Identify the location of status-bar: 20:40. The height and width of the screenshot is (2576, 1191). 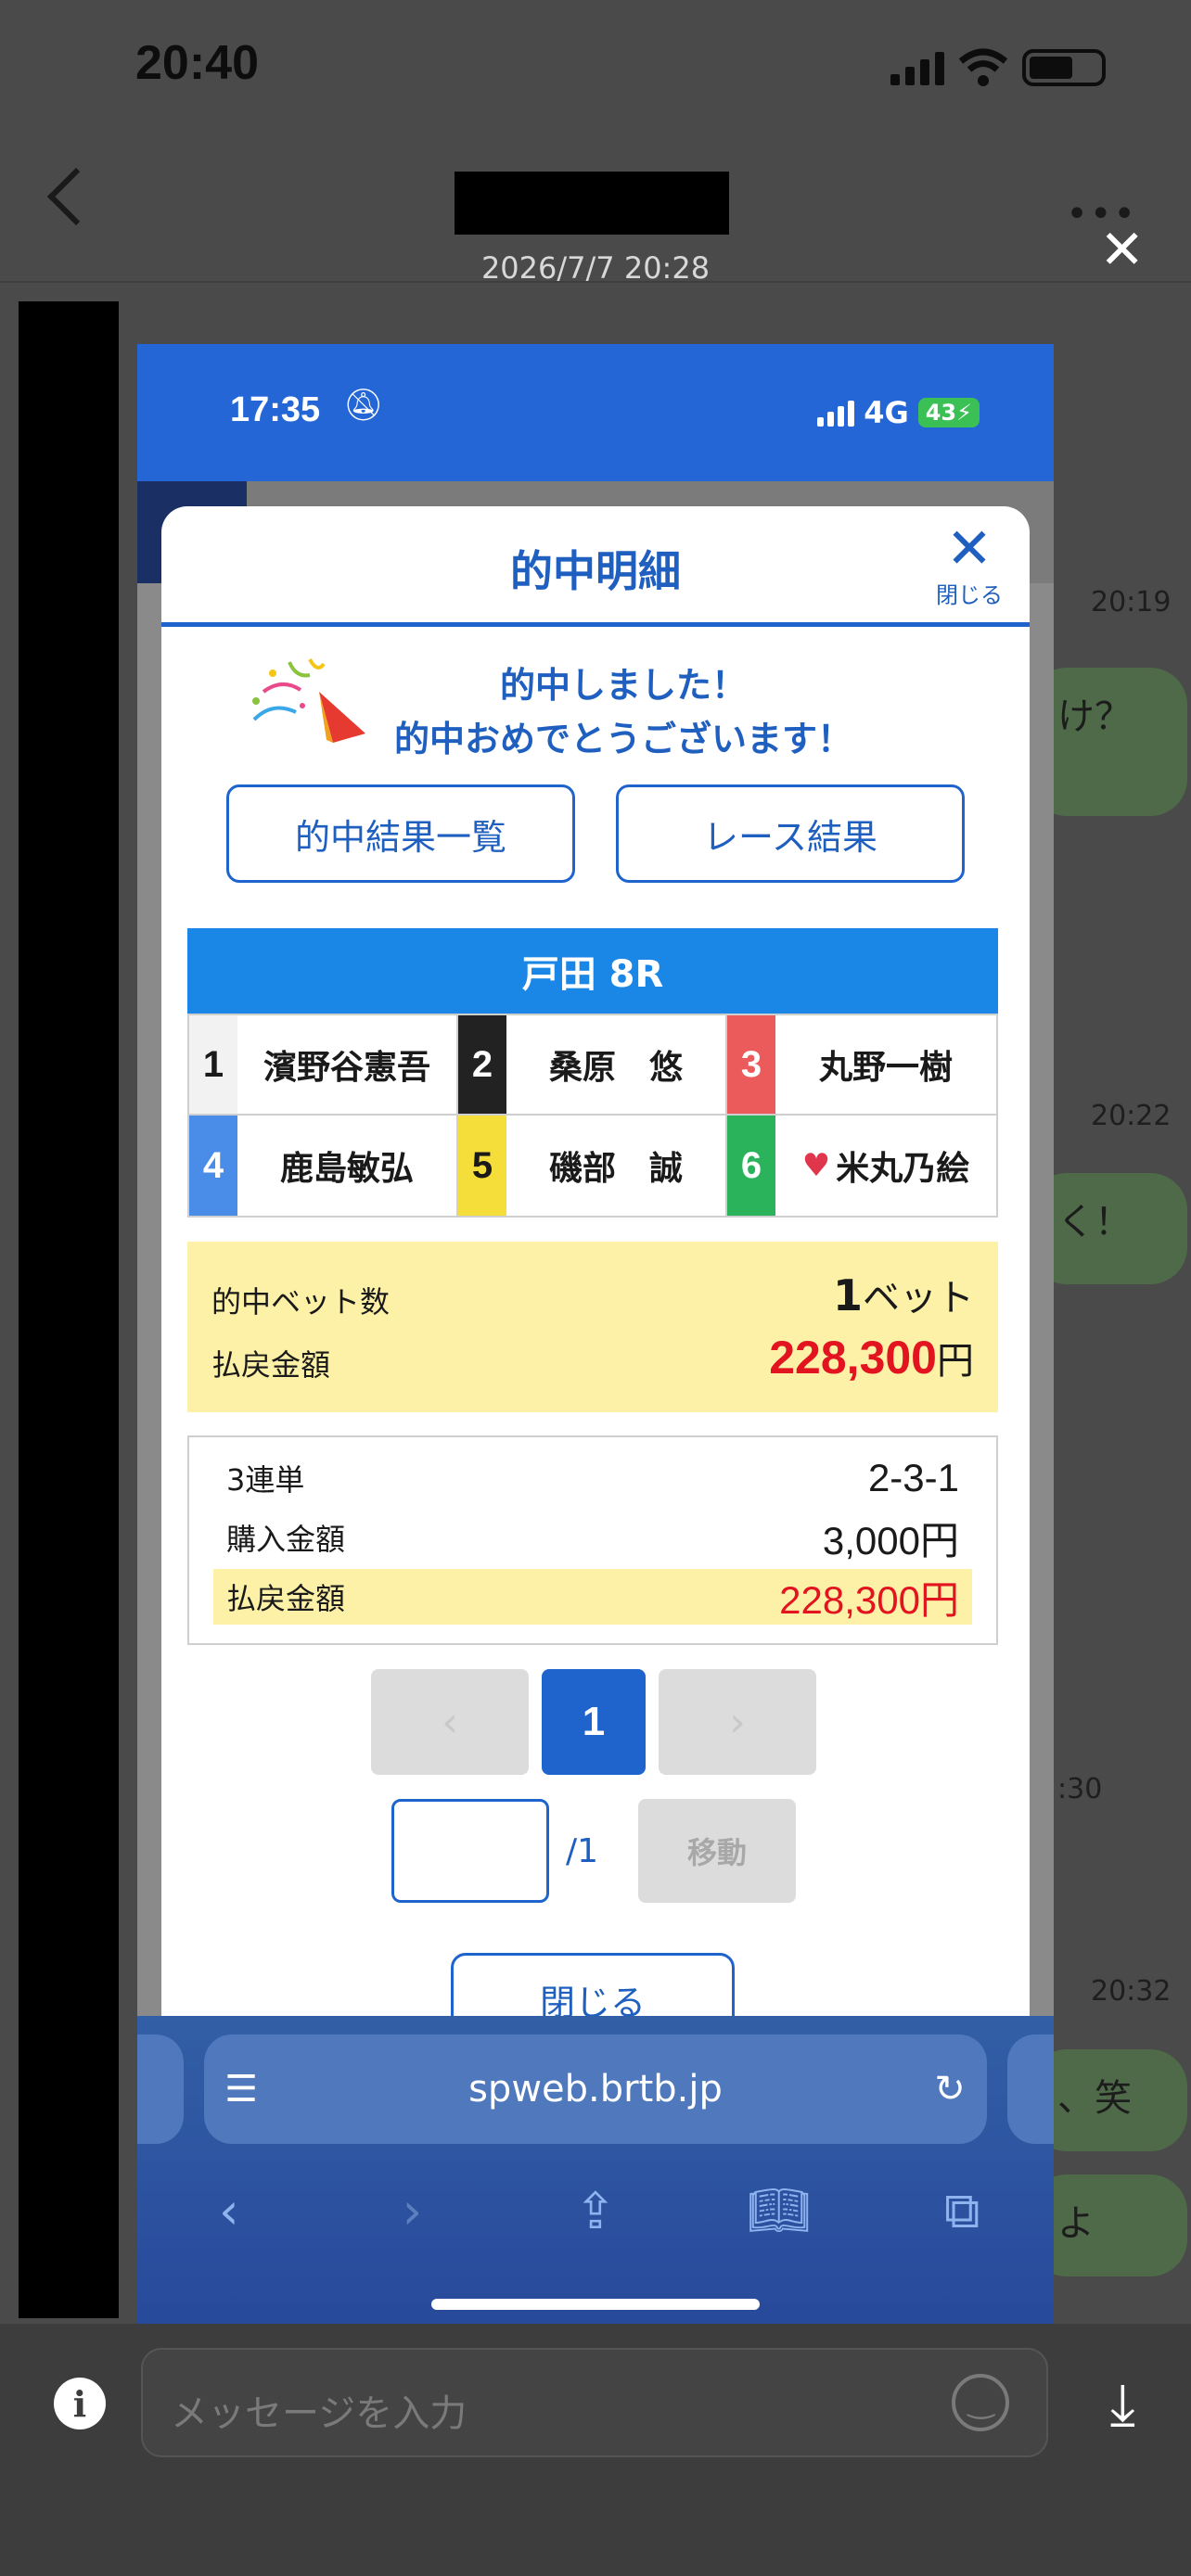
(595, 69).